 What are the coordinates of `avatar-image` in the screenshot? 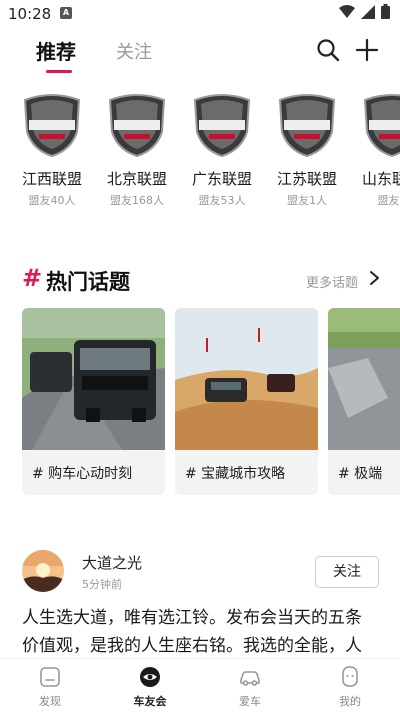 It's located at (43, 571).